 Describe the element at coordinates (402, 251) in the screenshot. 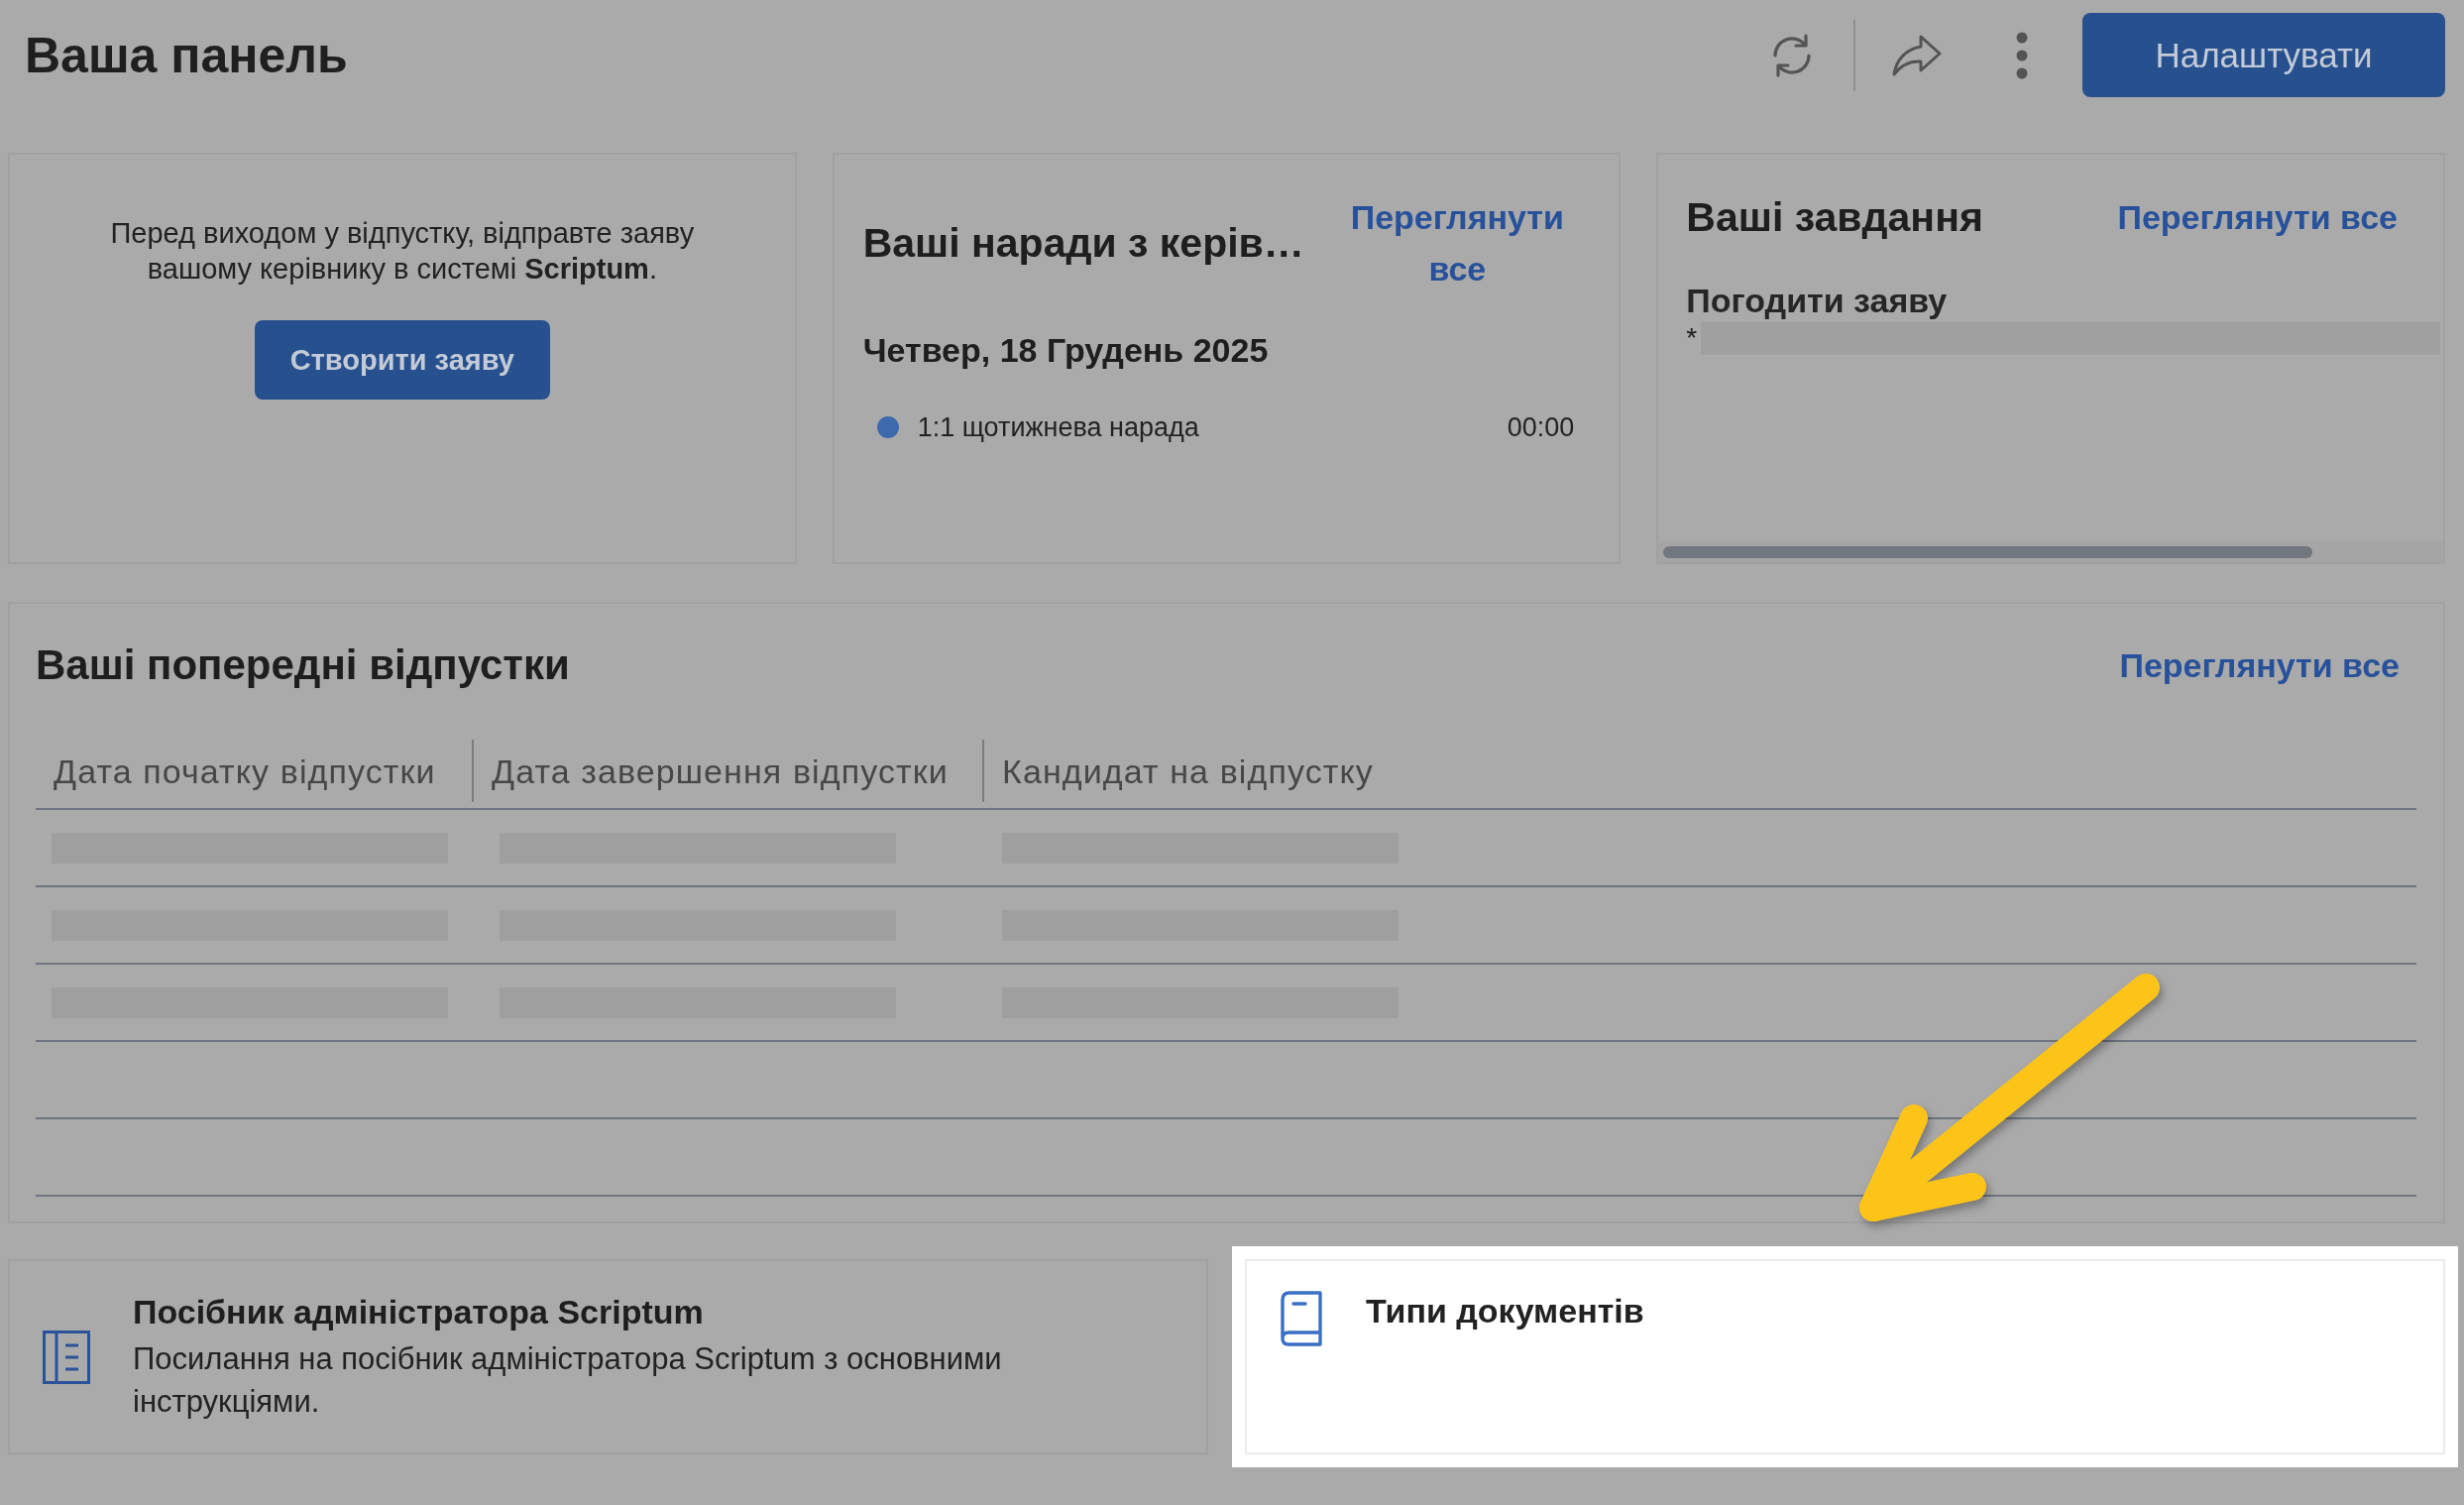

I see `leave-notice-text: Перед виходом у відпустку, відправте заяву вашому керівнику в системі Scriptum.` at that location.